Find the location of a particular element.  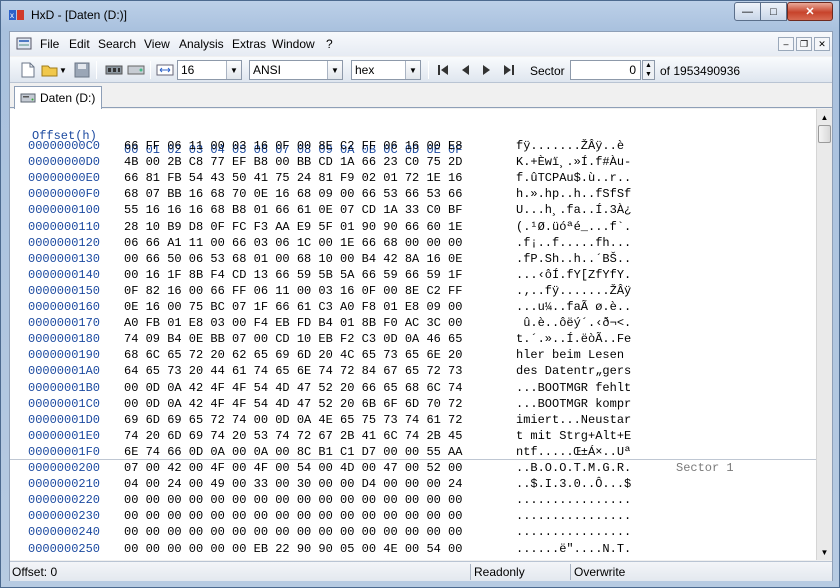

row-text: imiert...Neustar is located at coordinates (573, 420).